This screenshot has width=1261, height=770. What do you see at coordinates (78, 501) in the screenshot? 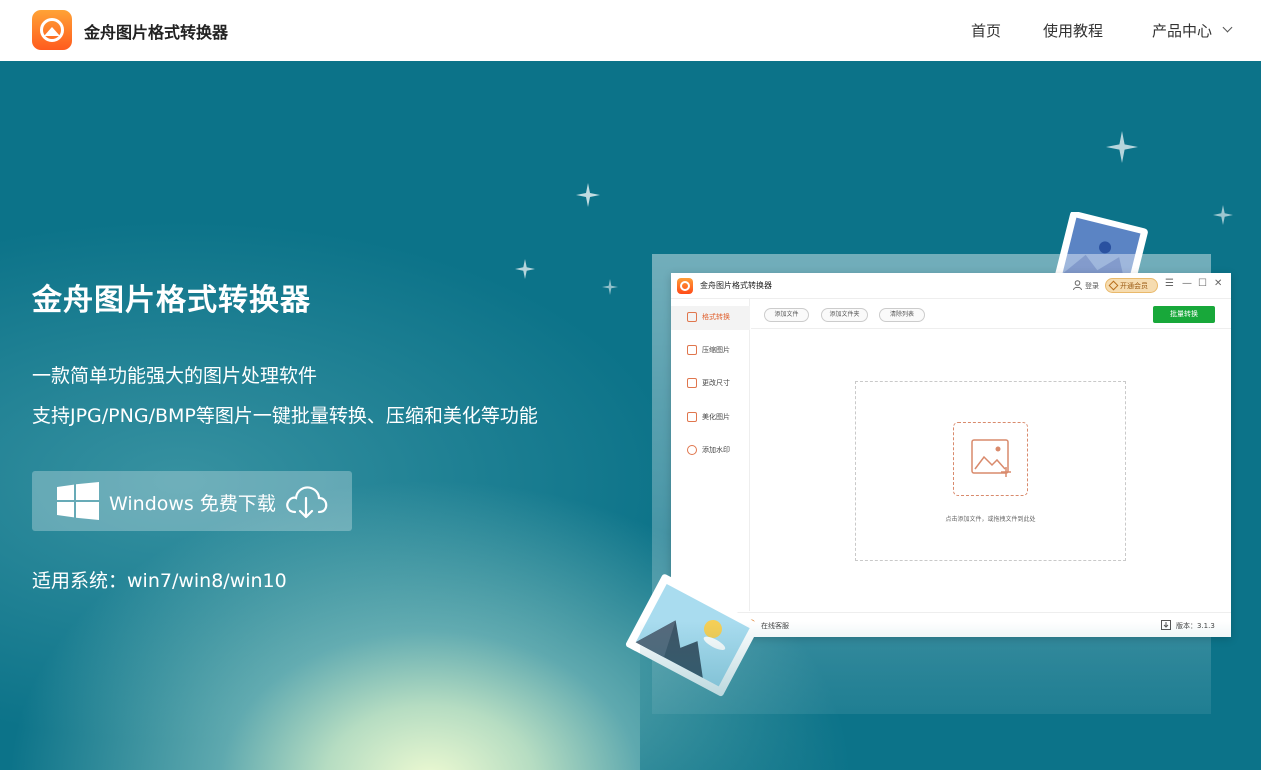
I see `windows-logo-icon` at bounding box center [78, 501].